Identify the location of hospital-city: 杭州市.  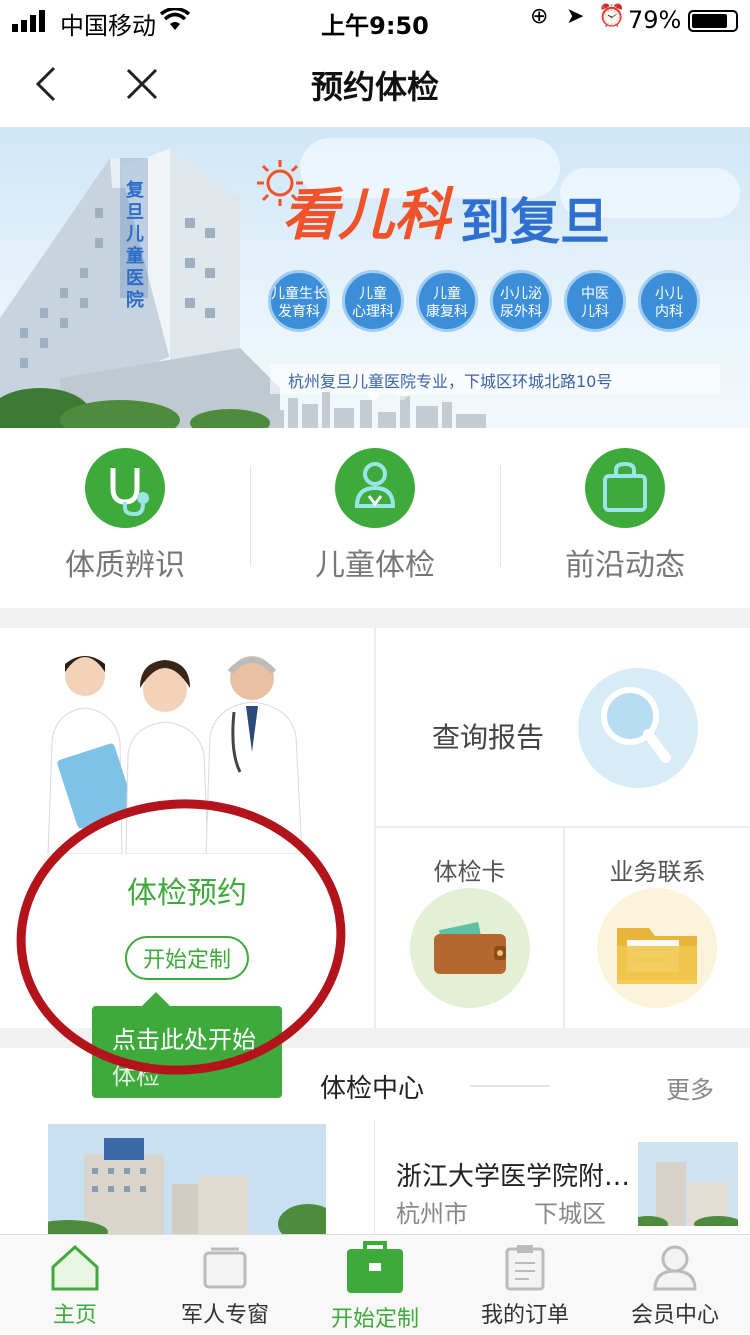
(432, 1214).